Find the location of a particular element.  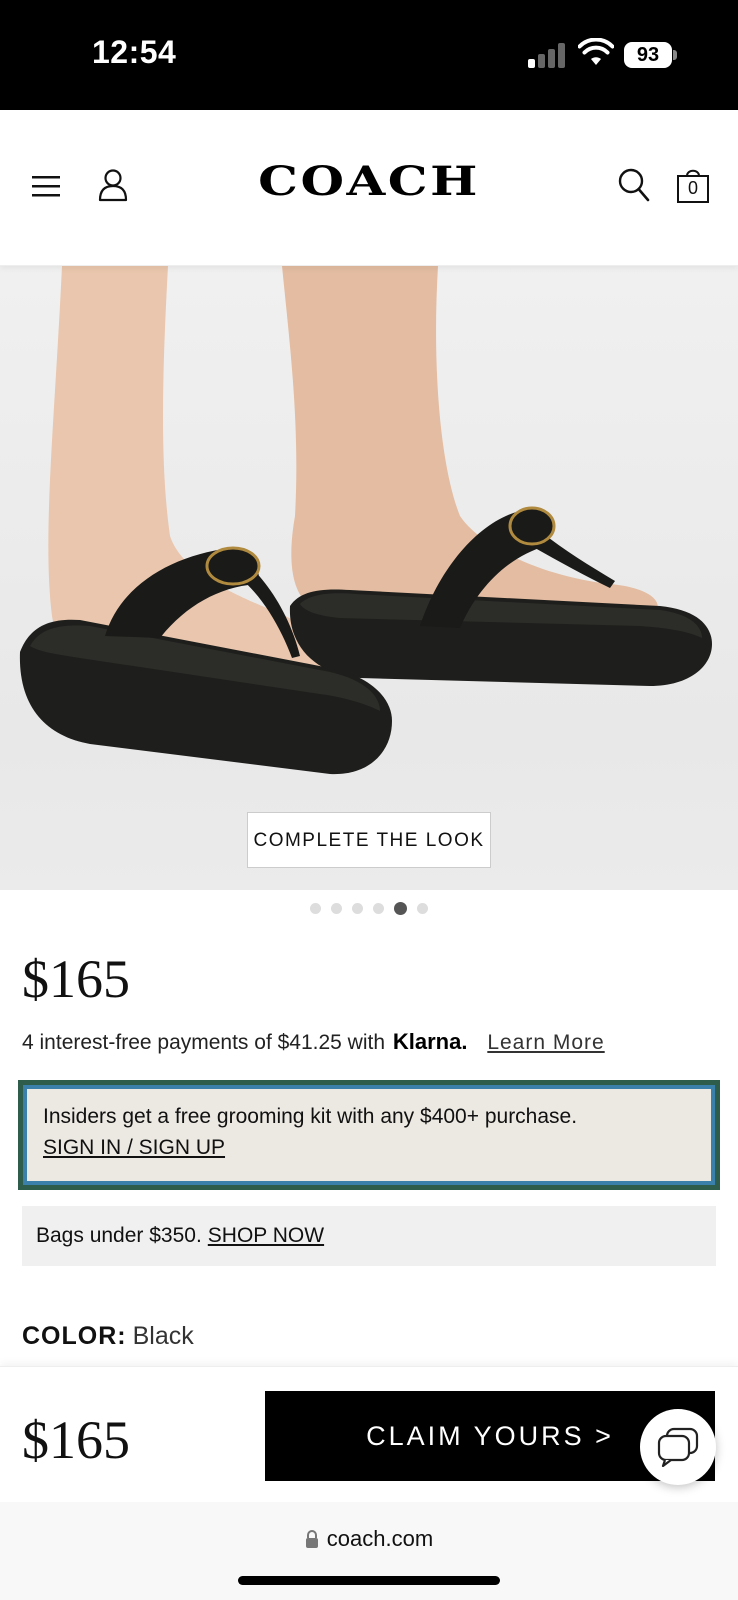

chat-button is located at coordinates (678, 1447).